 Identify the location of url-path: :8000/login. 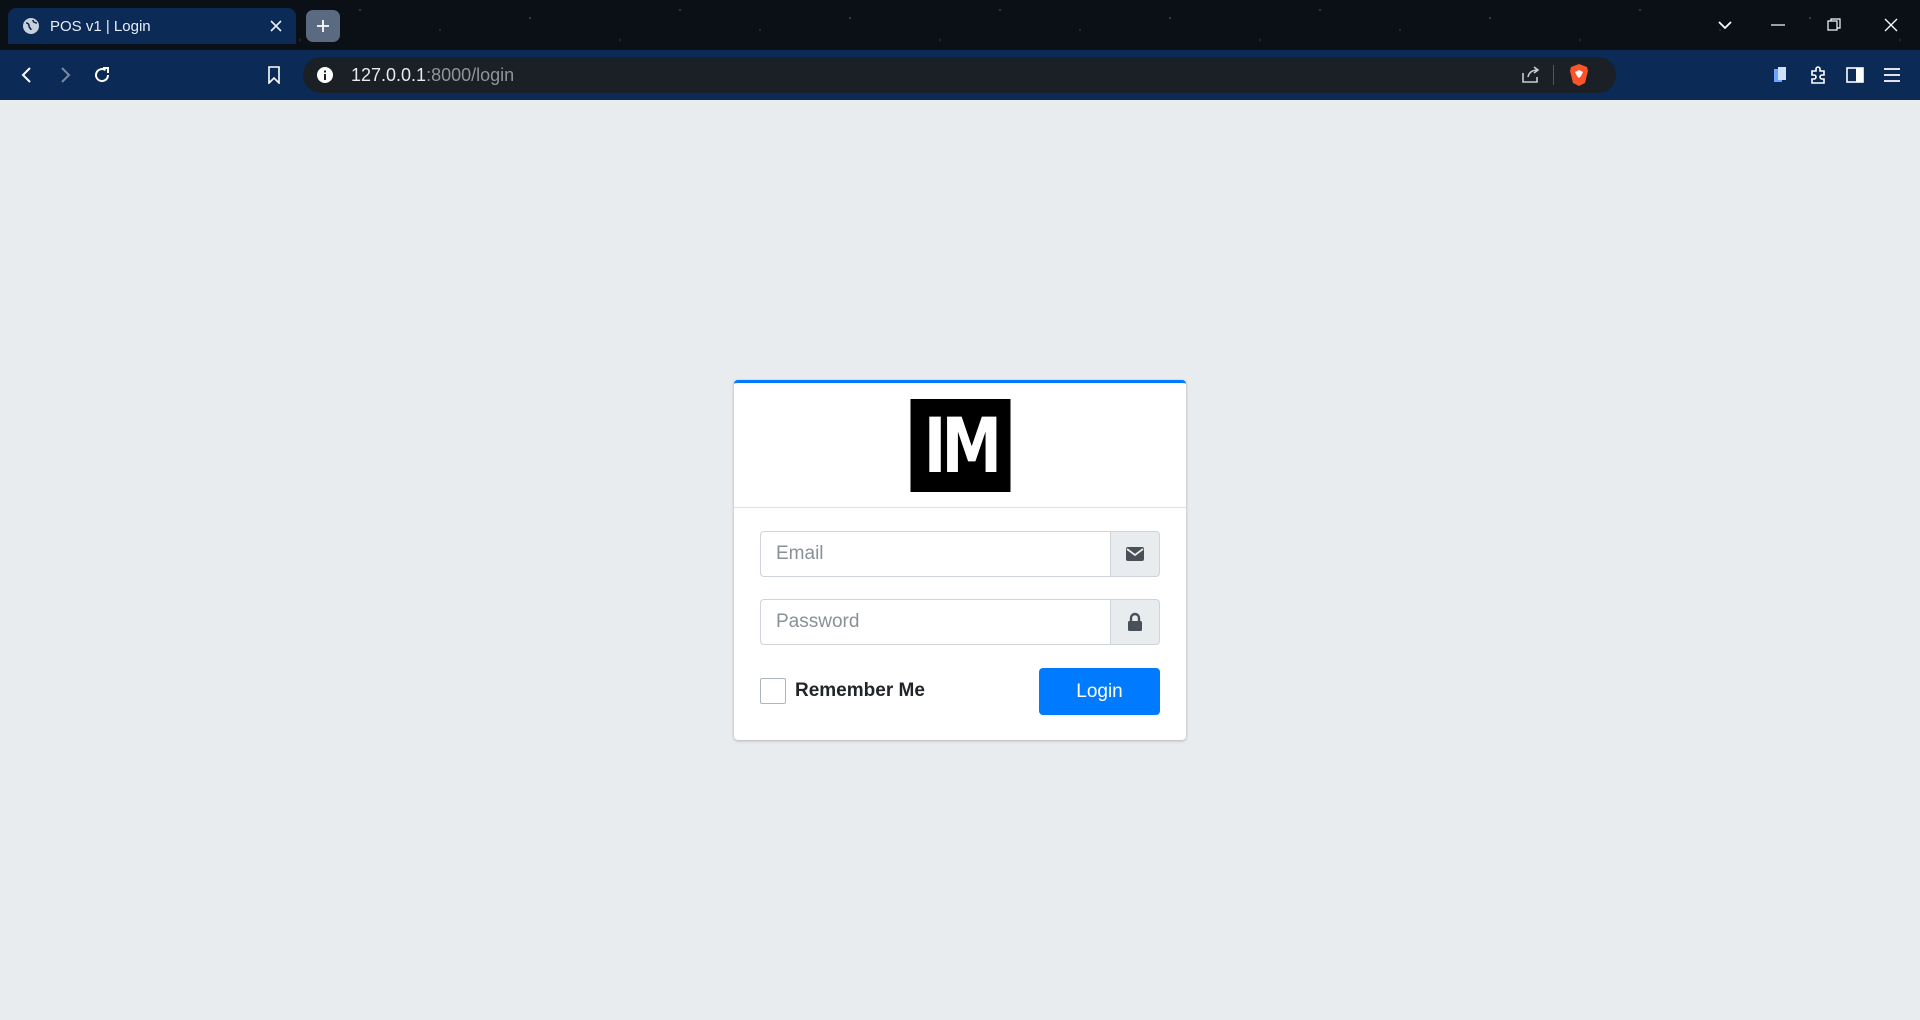
(470, 74).